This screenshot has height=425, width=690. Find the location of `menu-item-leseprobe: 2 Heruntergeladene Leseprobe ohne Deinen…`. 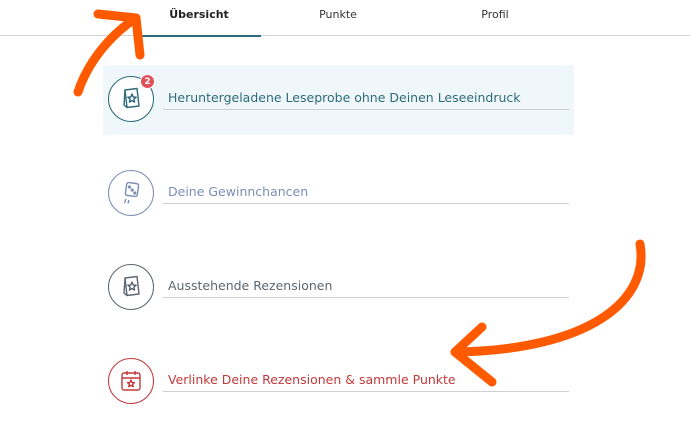

menu-item-leseprobe: 2 Heruntergeladene Leseprobe ohne Deinen… is located at coordinates (338, 100).